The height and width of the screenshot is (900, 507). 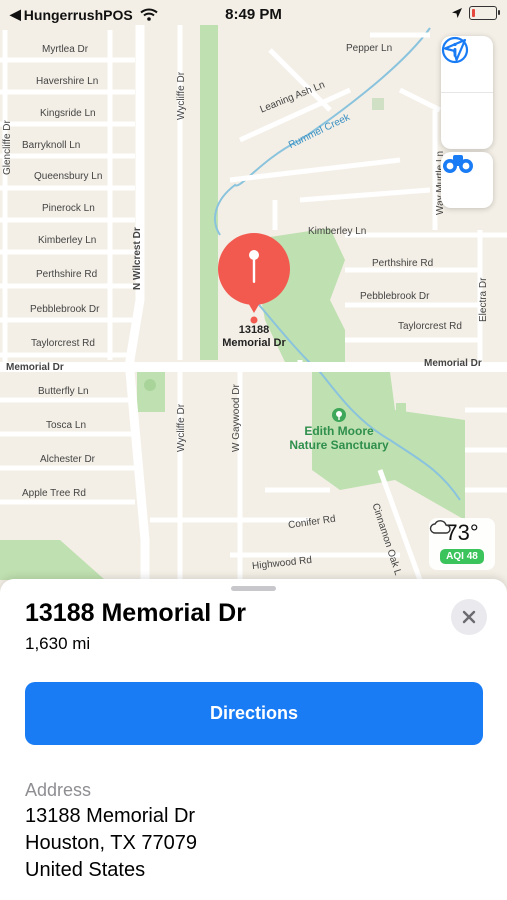 I want to click on status-time: 8:49 PM, so click(x=253, y=14).